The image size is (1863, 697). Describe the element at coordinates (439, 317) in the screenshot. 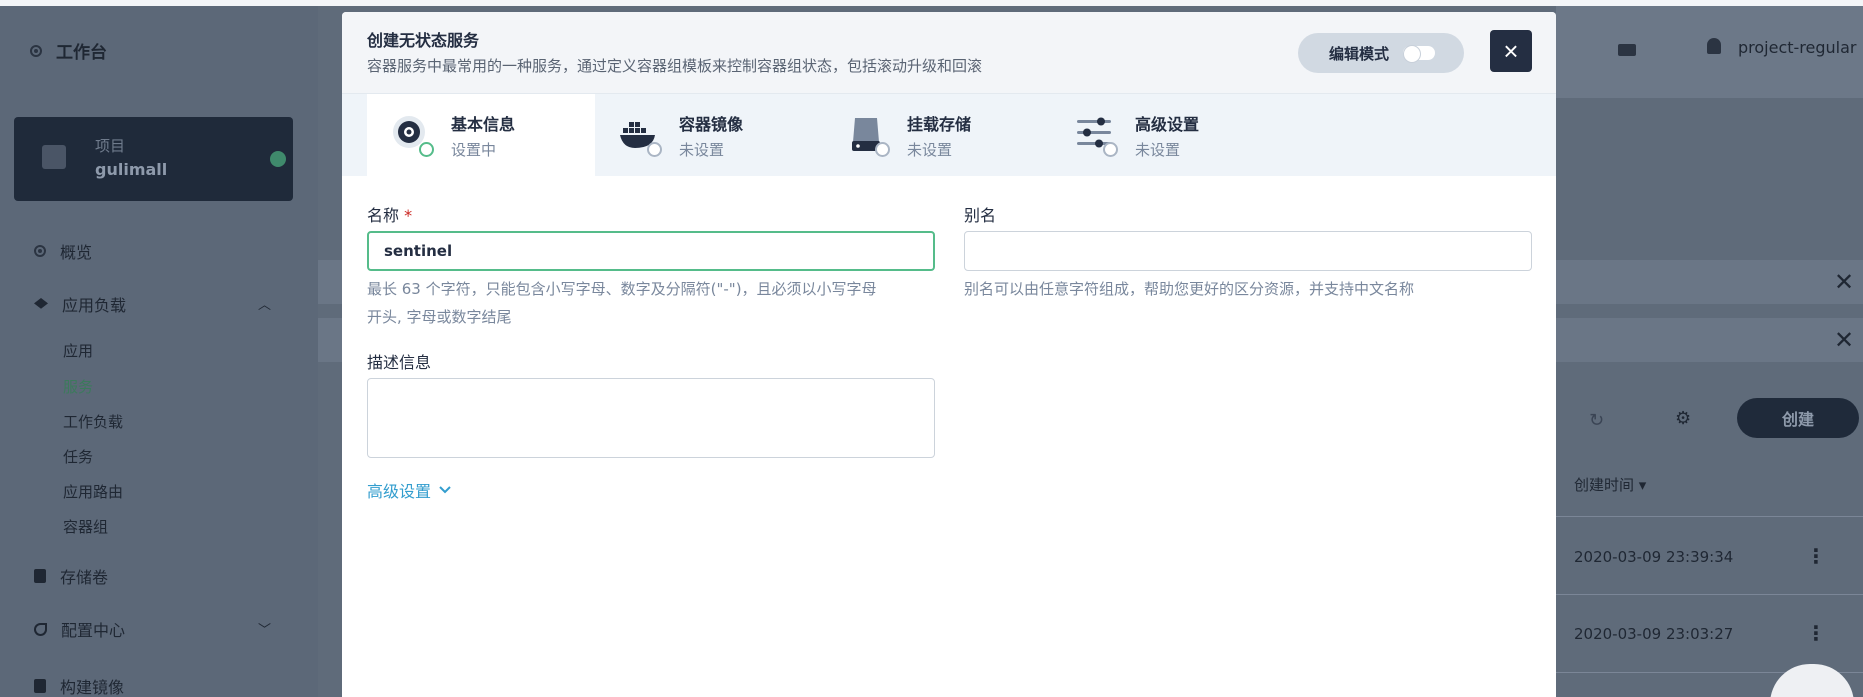

I see `name-hint-line: 开头, 字母或数字结尾` at that location.